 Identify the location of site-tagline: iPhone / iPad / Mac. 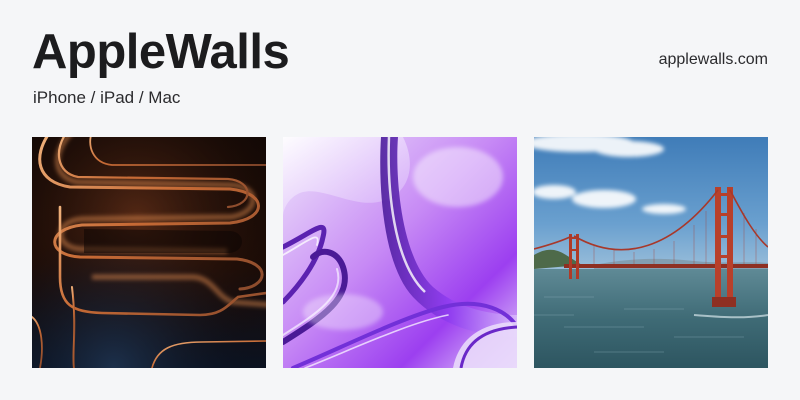
(107, 97).